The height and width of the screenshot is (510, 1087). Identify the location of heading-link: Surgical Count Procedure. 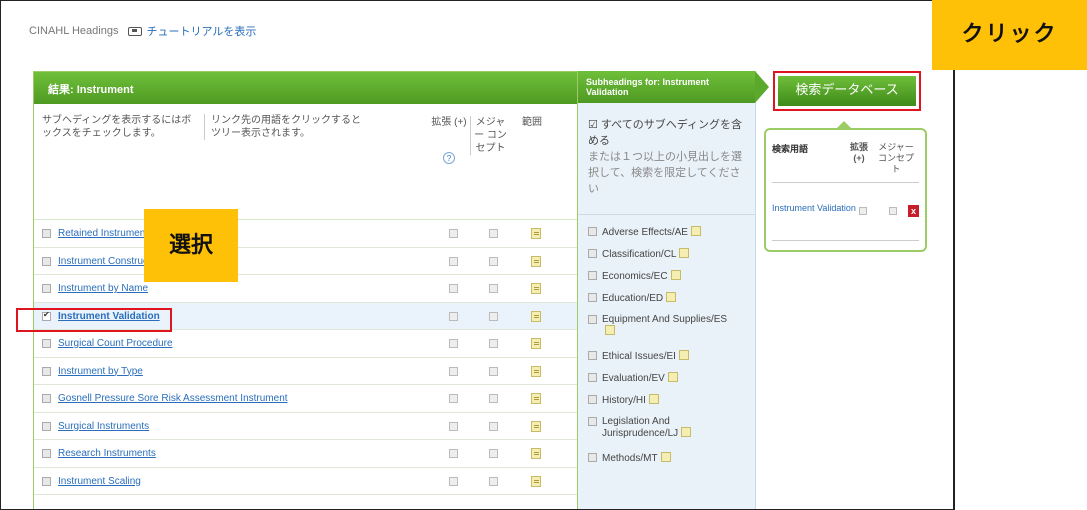
(115, 343).